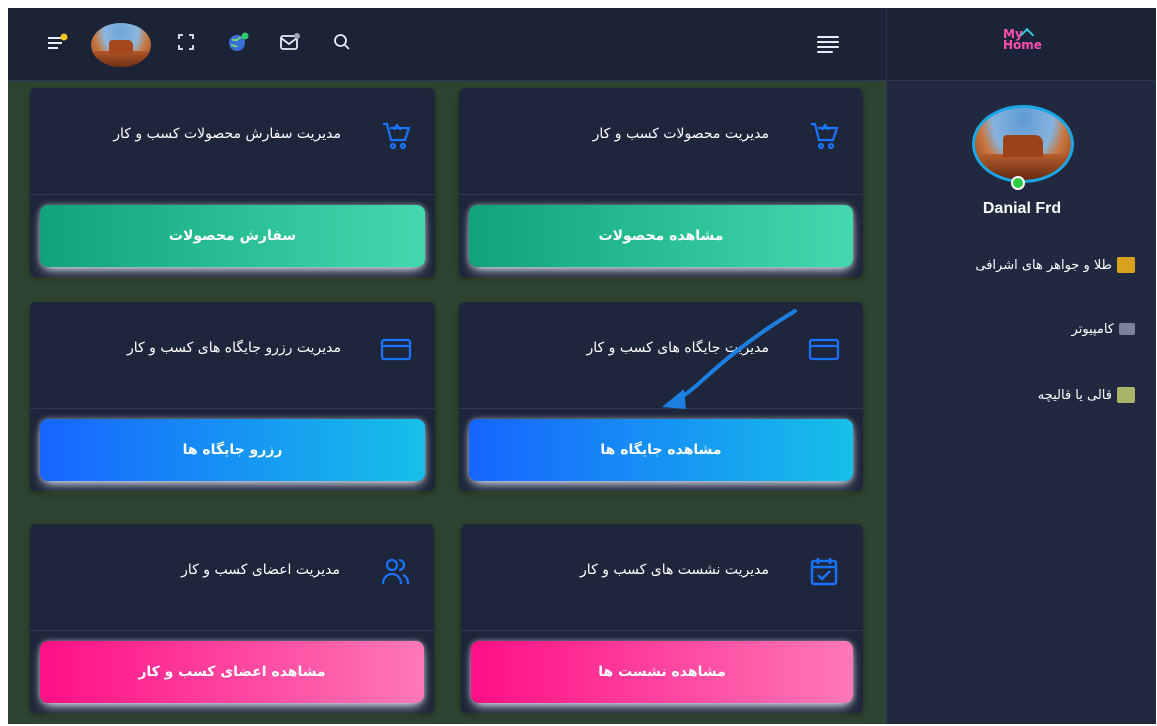 The width and height of the screenshot is (1157, 726). Describe the element at coordinates (227, 134) in the screenshot. I see `card-title: مدیریت سفارش محصولات کسب و کار` at that location.